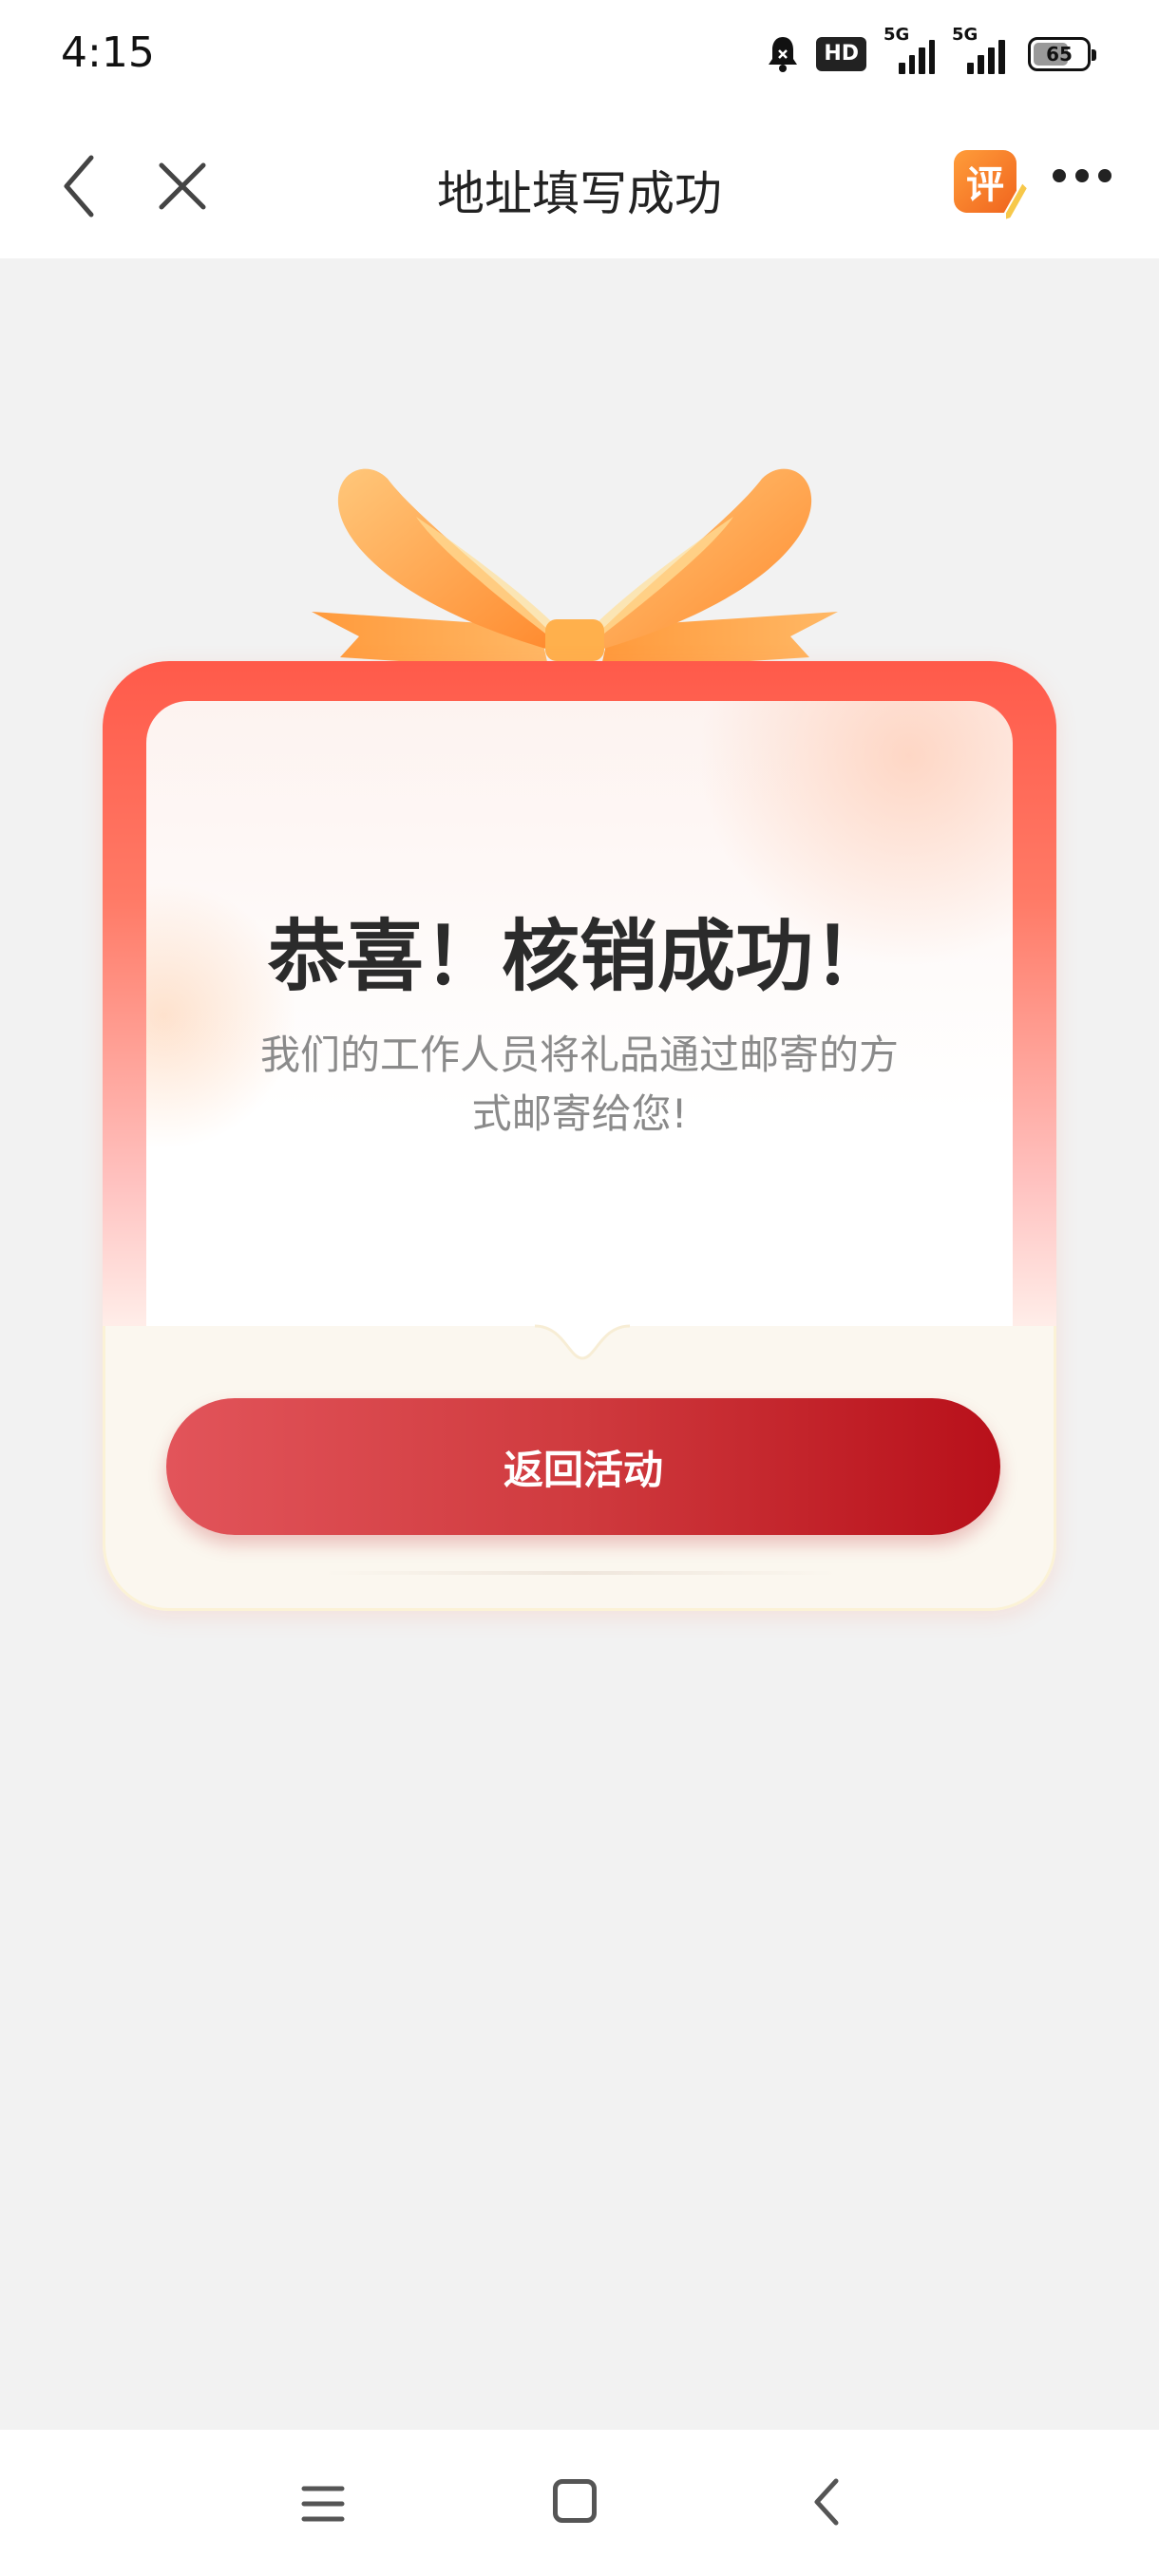 The image size is (1159, 2576). I want to click on review-icon: 评, so click(992, 186).